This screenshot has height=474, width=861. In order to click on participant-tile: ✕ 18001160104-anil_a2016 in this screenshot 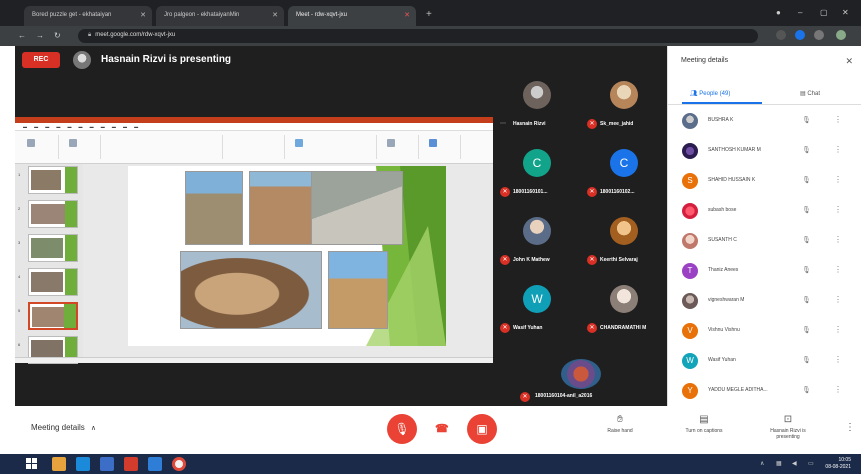, I will do `click(580, 380)`.